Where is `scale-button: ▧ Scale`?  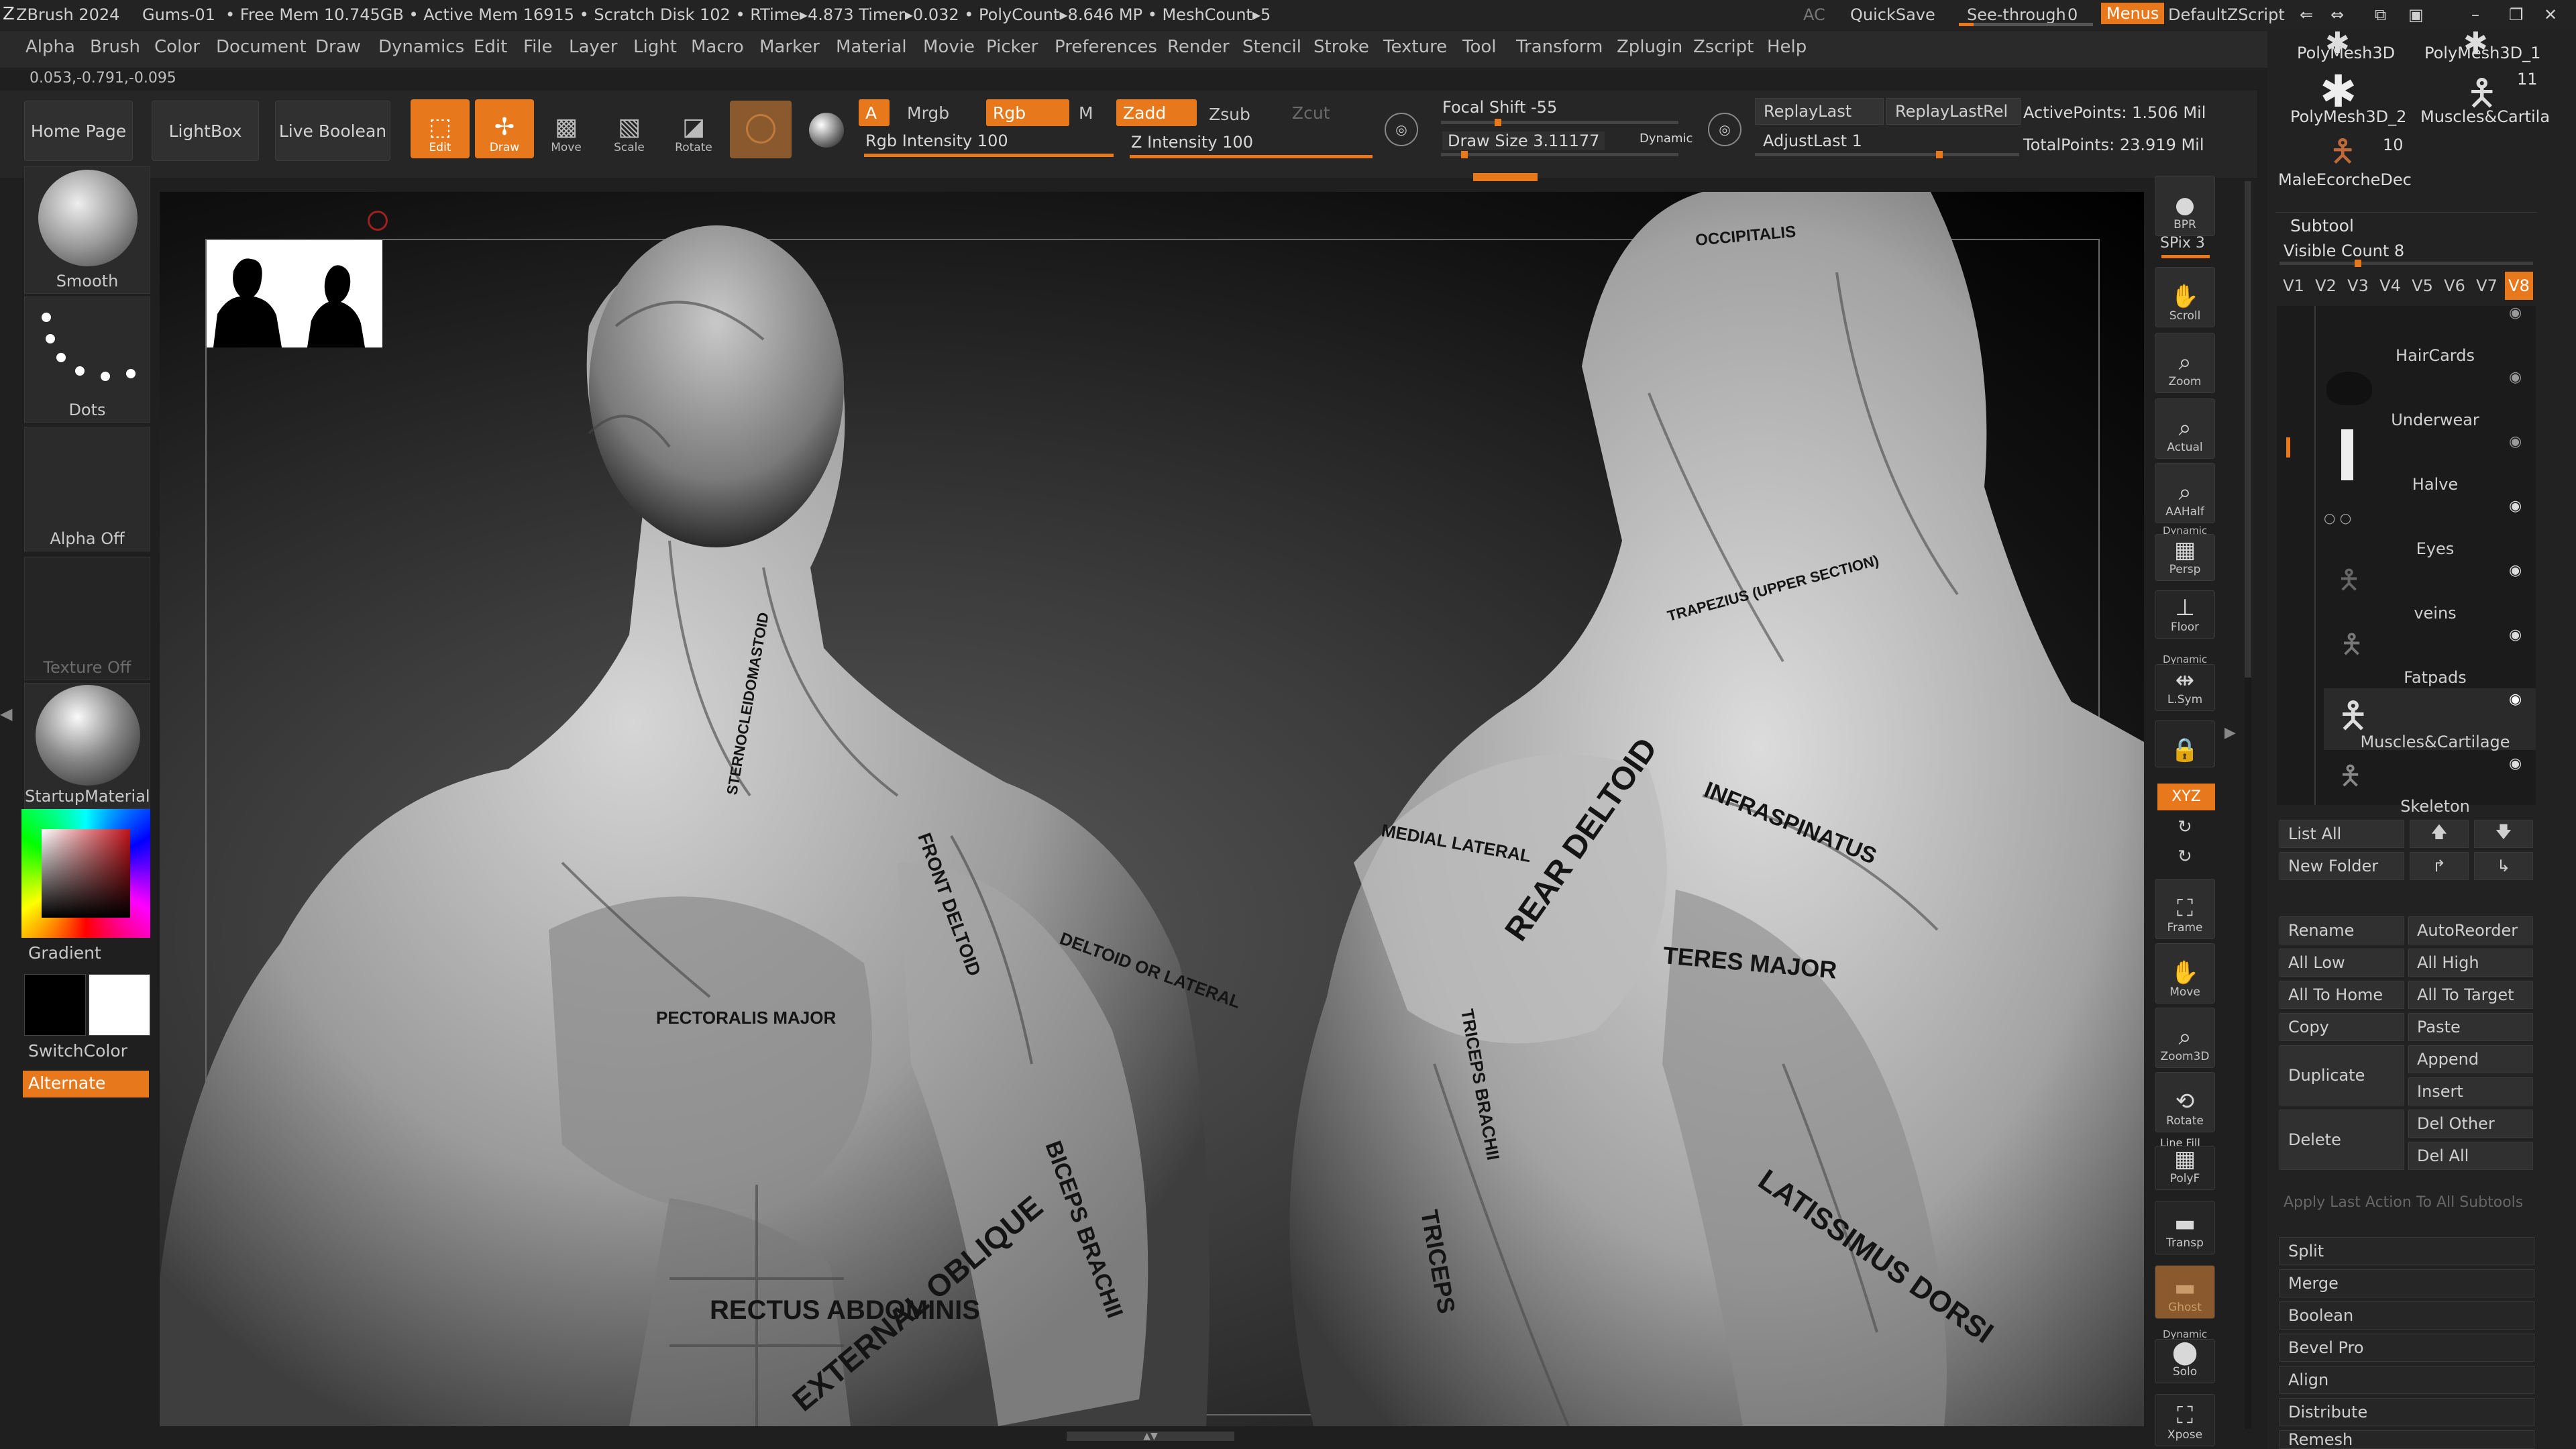 scale-button: ▧ Scale is located at coordinates (629, 128).